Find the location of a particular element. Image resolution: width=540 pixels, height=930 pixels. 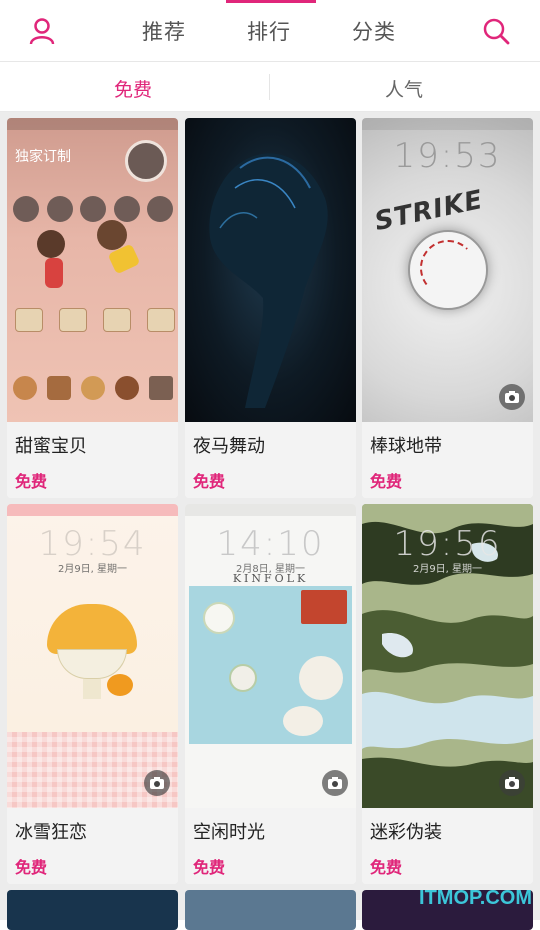

theme-card: 19:54 2月9日, 星期一 冰雪狂恋 免费 is located at coordinates (92, 694).